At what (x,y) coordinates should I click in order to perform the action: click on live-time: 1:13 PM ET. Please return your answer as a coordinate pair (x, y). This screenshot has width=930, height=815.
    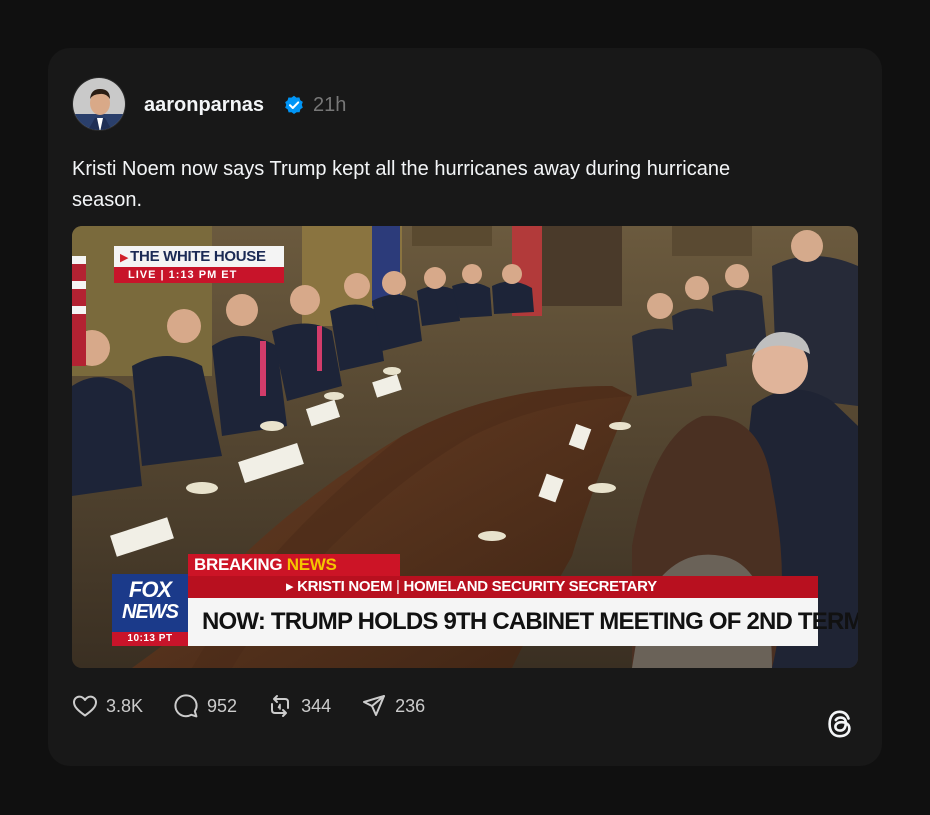
    Looking at the image, I should click on (203, 275).